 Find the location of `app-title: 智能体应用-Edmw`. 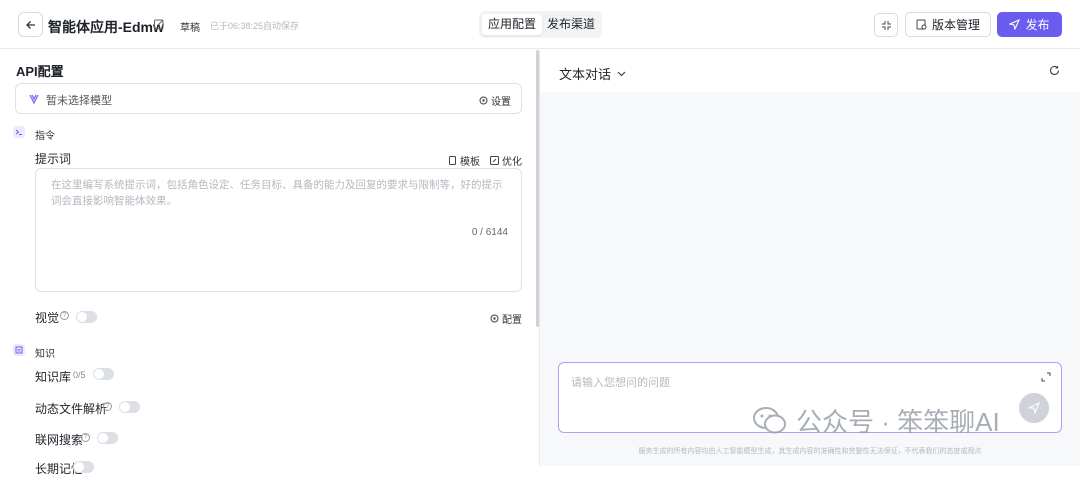

app-title: 智能体应用-Edmw is located at coordinates (106, 27).